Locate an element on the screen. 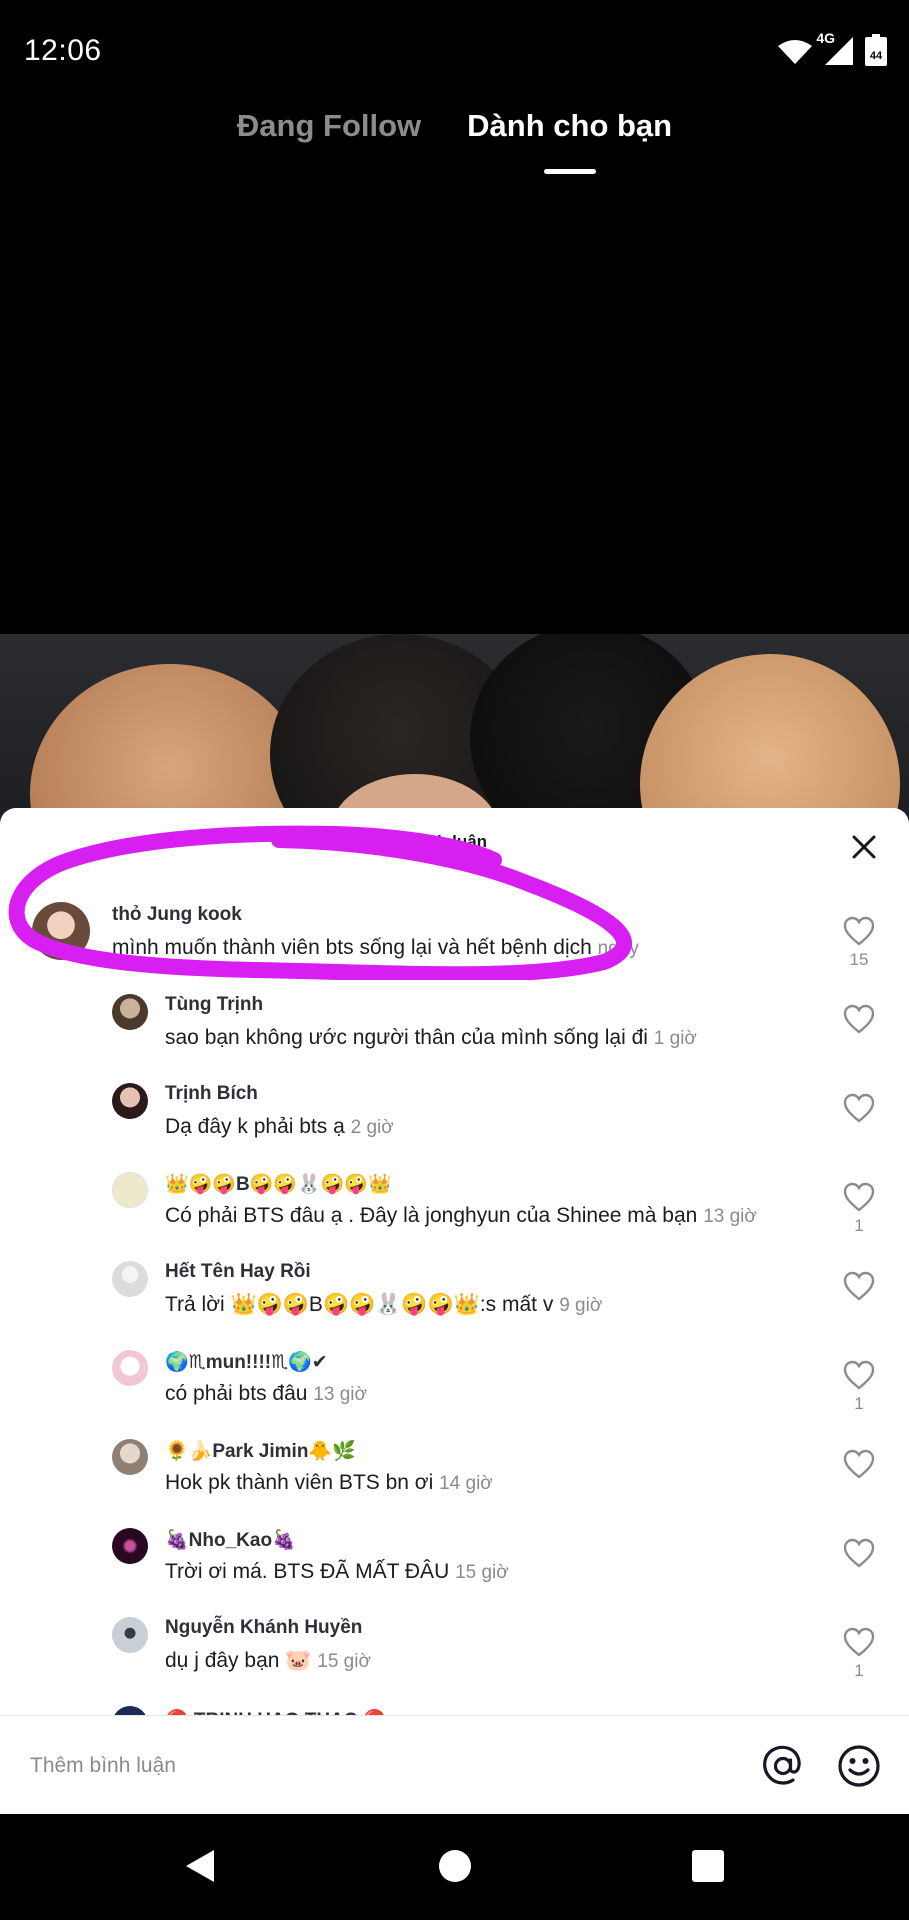 Image resolution: width=909 pixels, height=1920 pixels. comment-text: dụ j đây bạn 🐷 15 giờ is located at coordinates (268, 1661).